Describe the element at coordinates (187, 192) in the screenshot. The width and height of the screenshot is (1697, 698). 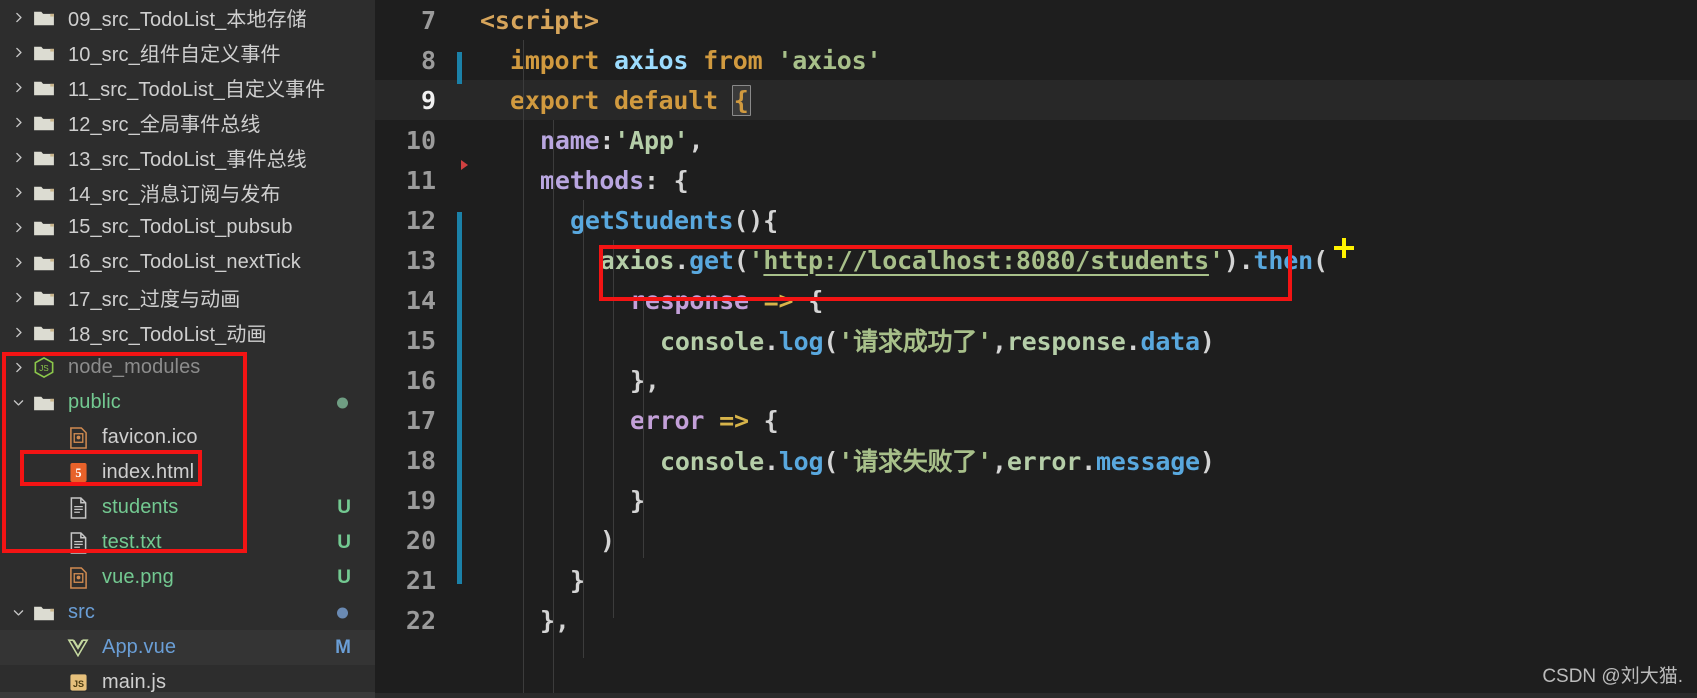
I see `tree-item-14_src_消息订阅与发布: 14_src_消息订阅与发布` at that location.